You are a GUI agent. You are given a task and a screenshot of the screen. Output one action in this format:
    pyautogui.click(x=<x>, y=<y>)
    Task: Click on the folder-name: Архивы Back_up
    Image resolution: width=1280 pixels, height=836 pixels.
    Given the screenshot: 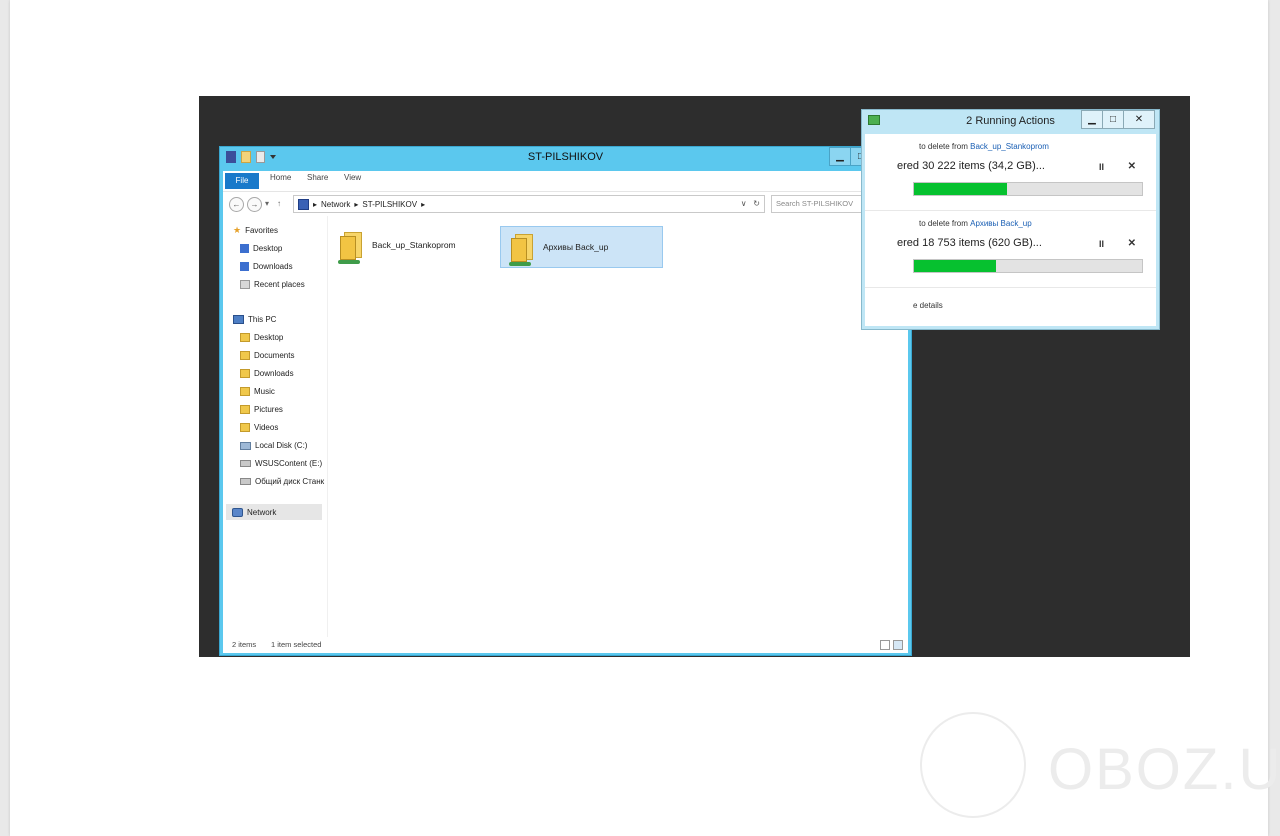 What is the action you would take?
    pyautogui.click(x=576, y=247)
    